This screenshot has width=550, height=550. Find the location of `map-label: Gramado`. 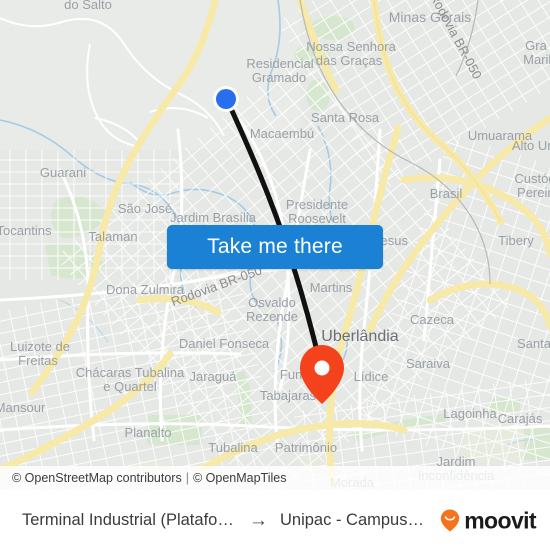

map-label: Gramado is located at coordinates (279, 77).